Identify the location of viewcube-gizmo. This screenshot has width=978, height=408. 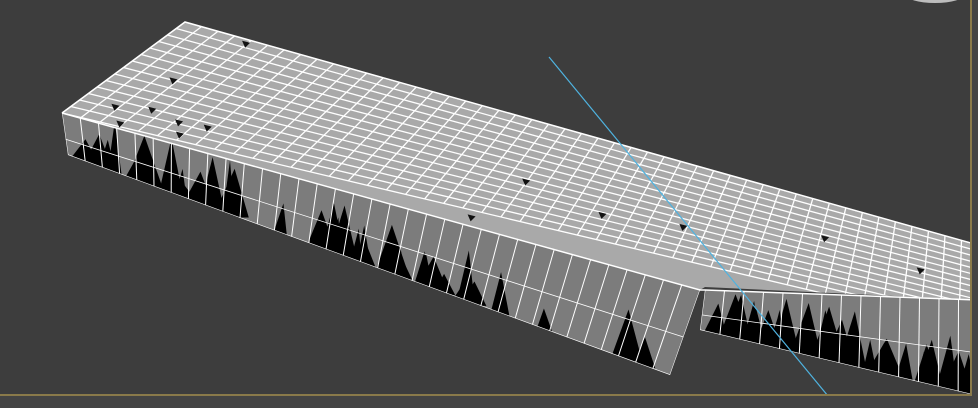
(935, 1).